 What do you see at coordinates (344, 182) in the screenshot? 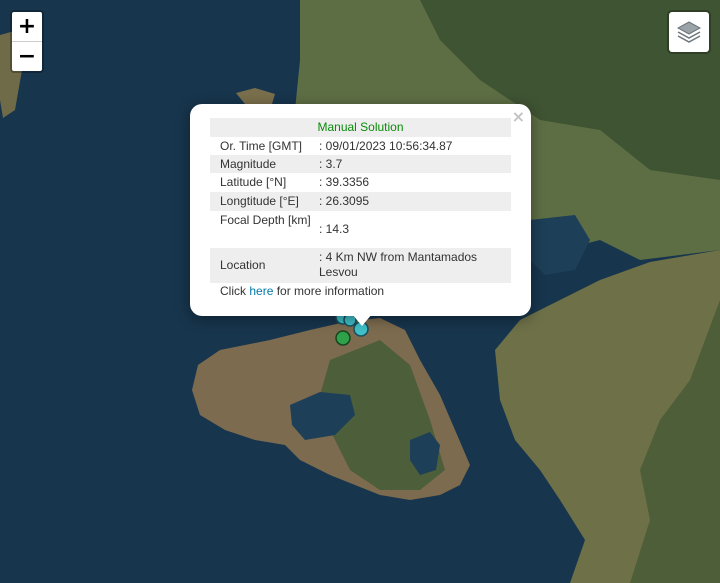
I see `row-value: : 39.3356` at bounding box center [344, 182].